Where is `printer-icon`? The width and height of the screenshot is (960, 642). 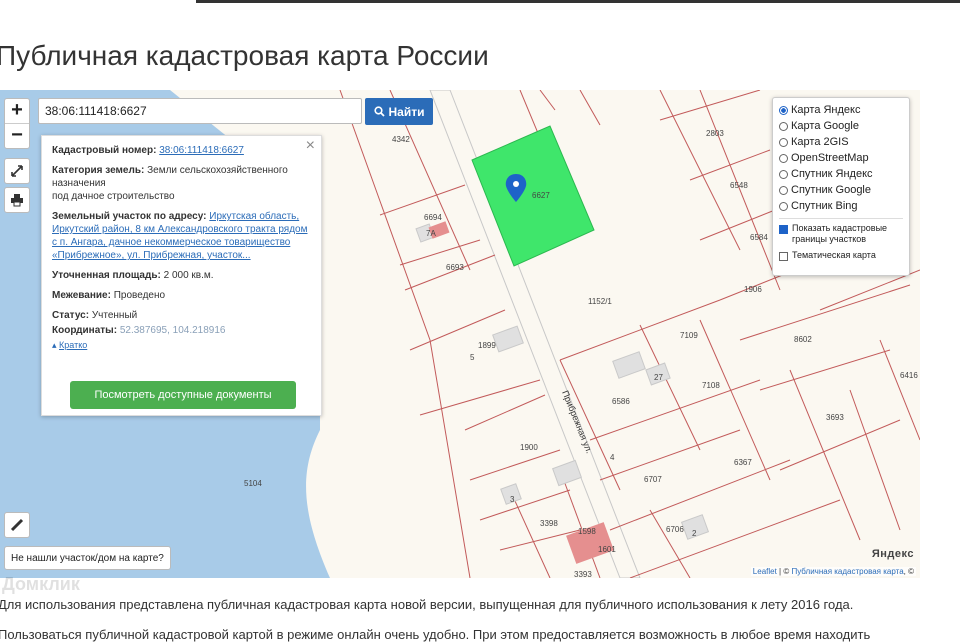 printer-icon is located at coordinates (17, 200).